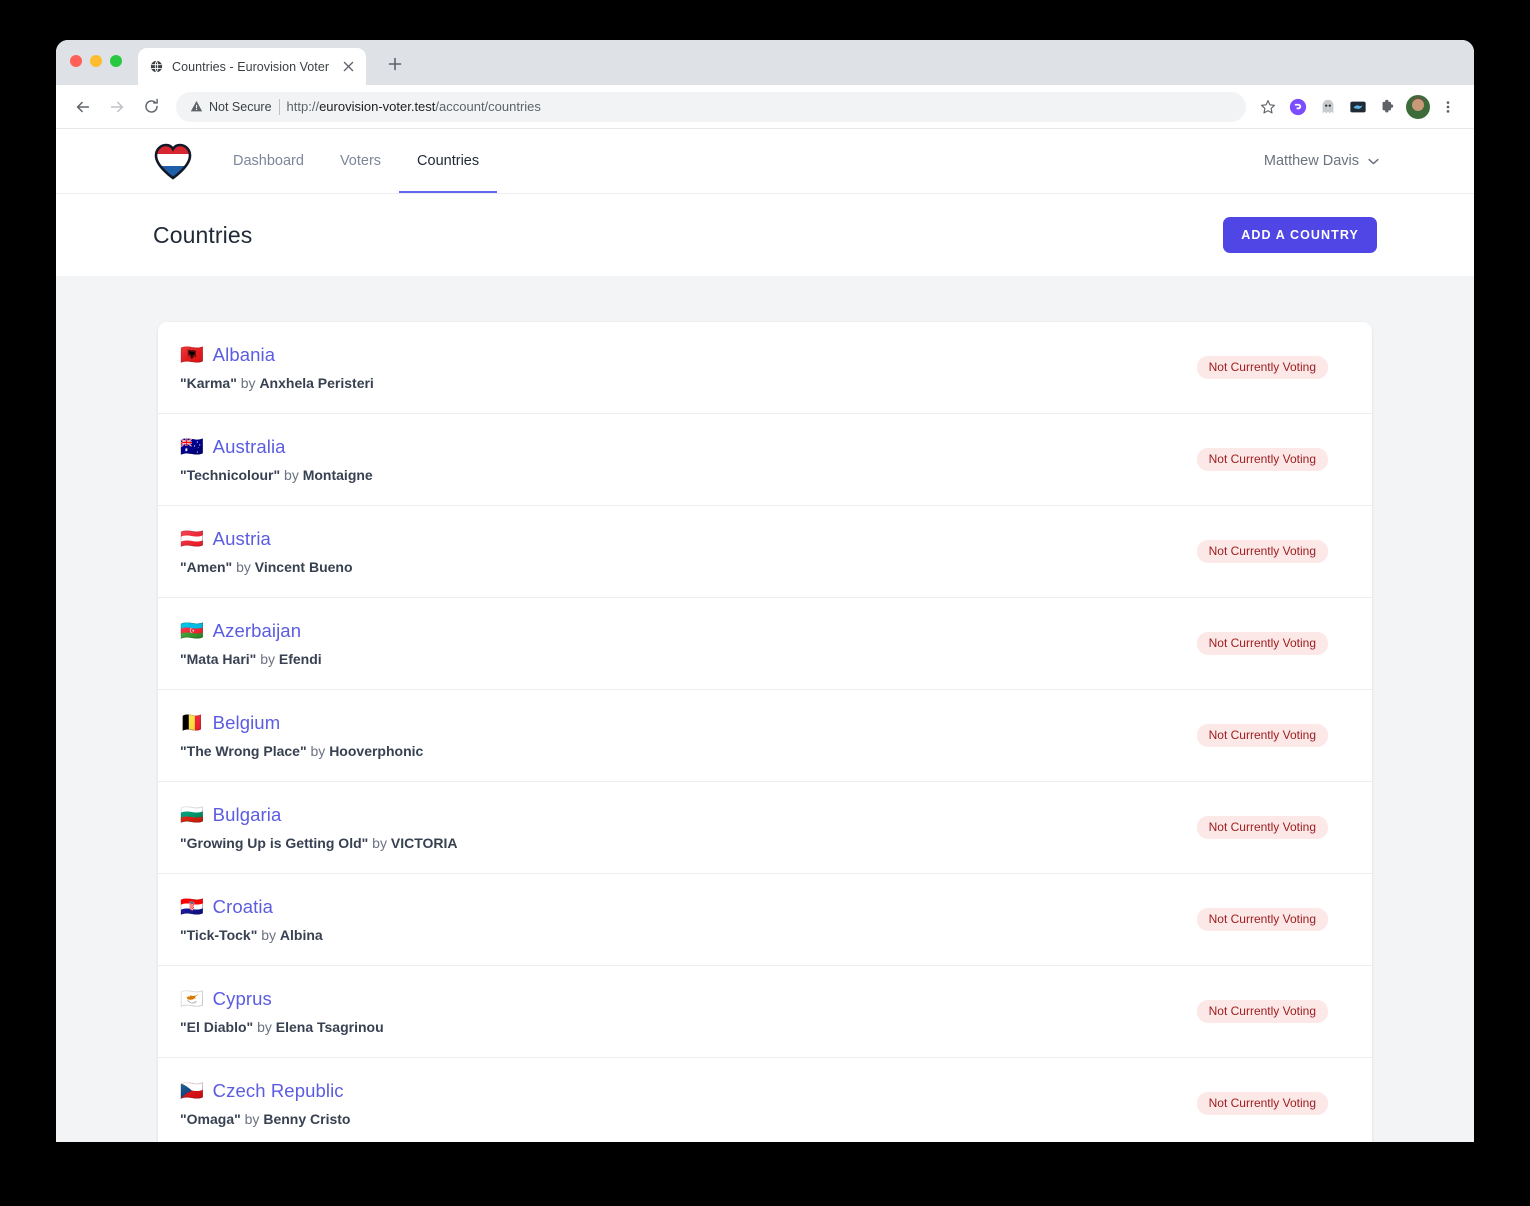  I want to click on main-navigation: Dashboard Voters Countries, so click(356, 161).